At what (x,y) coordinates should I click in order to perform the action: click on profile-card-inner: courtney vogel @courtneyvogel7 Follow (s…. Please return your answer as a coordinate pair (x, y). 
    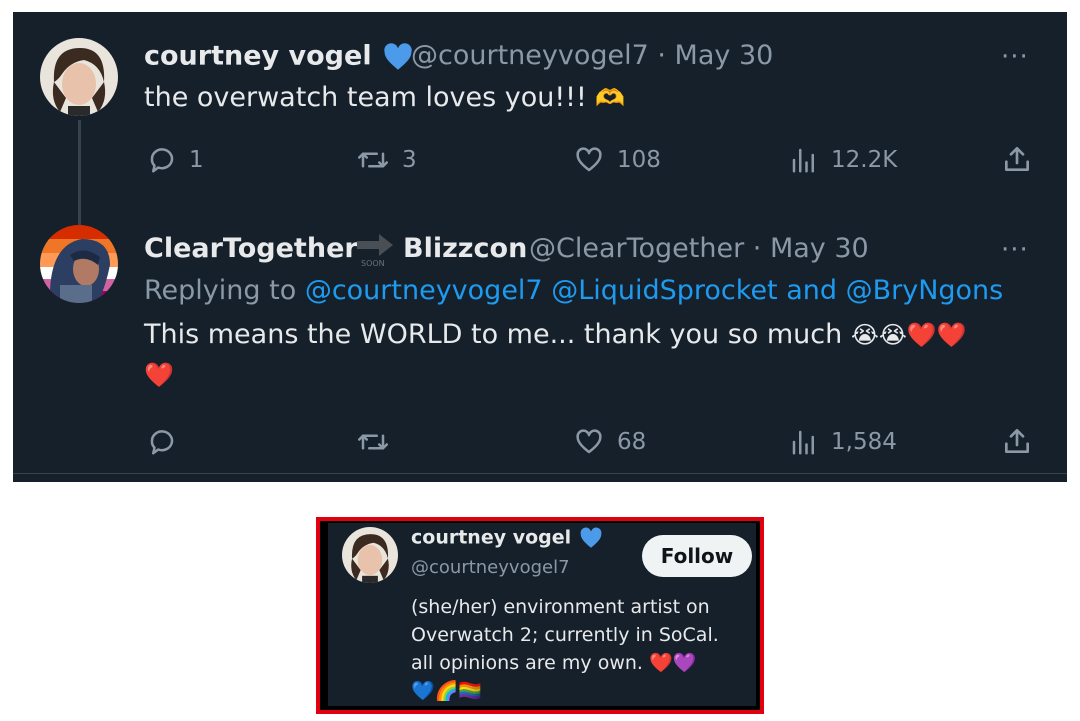
    Looking at the image, I should click on (542, 614).